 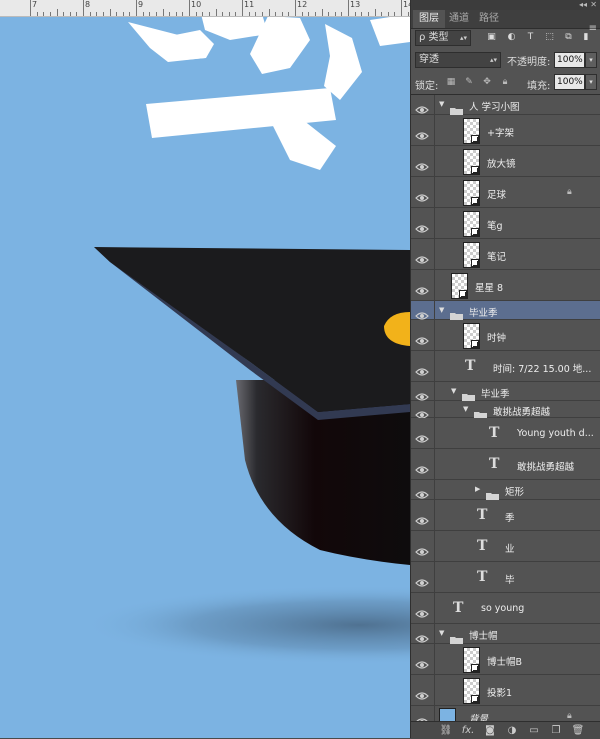 I want to click on layer-row: 博士帽B, so click(x=505, y=659).